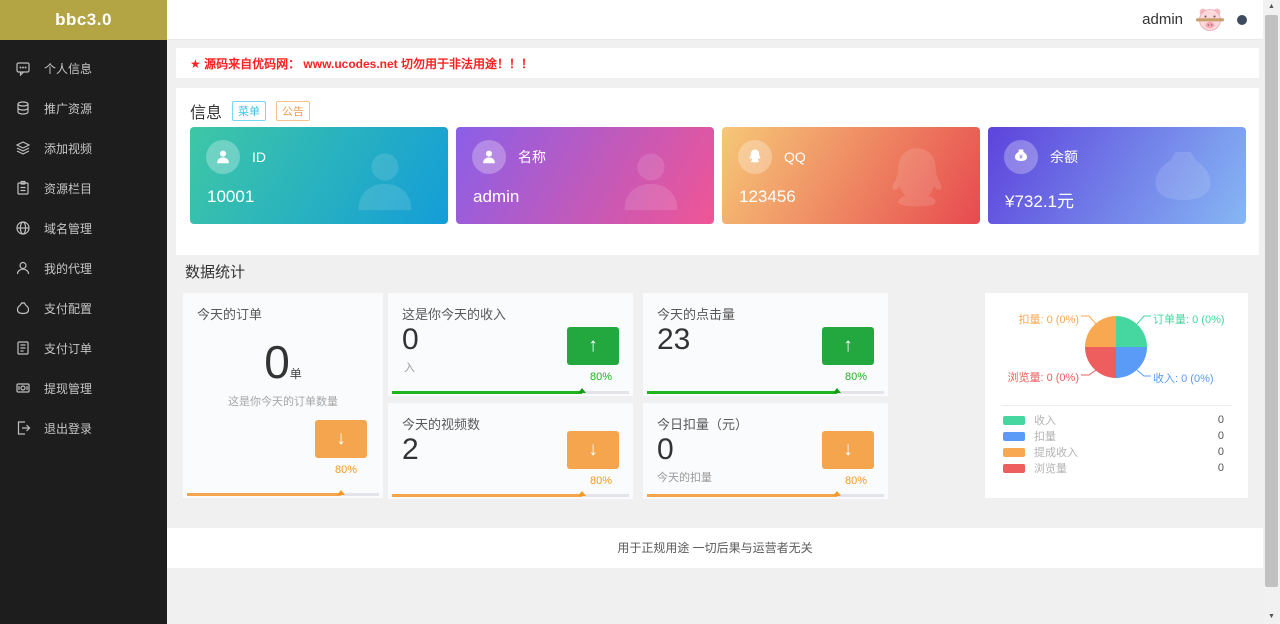 Image resolution: width=1280 pixels, height=624 pixels. What do you see at coordinates (23, 68) in the screenshot?
I see `chat-icon` at bounding box center [23, 68].